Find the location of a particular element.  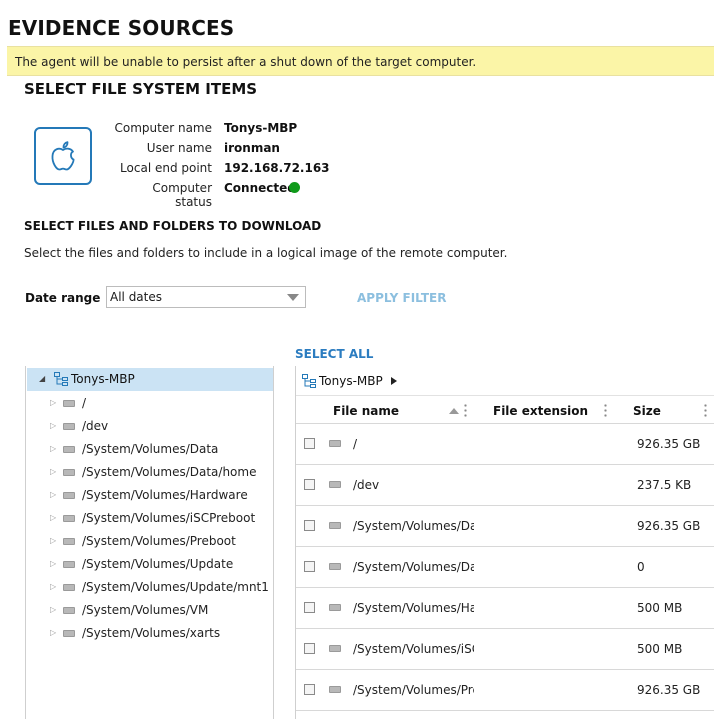

page-title: EVIDENCE SOURCES is located at coordinates (121, 28).